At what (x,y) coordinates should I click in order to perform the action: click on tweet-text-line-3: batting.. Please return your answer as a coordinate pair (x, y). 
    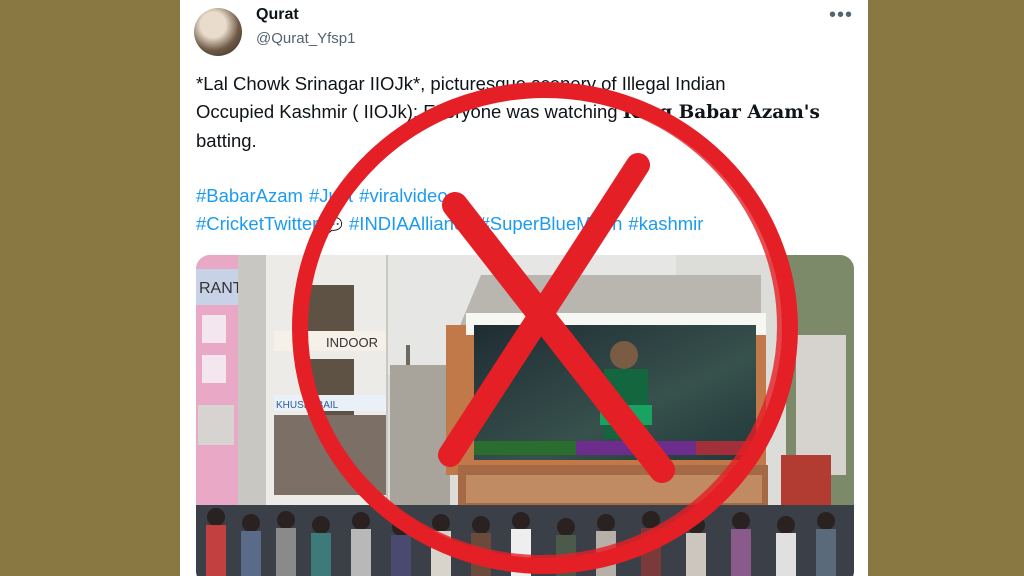
    Looking at the image, I should click on (226, 140).